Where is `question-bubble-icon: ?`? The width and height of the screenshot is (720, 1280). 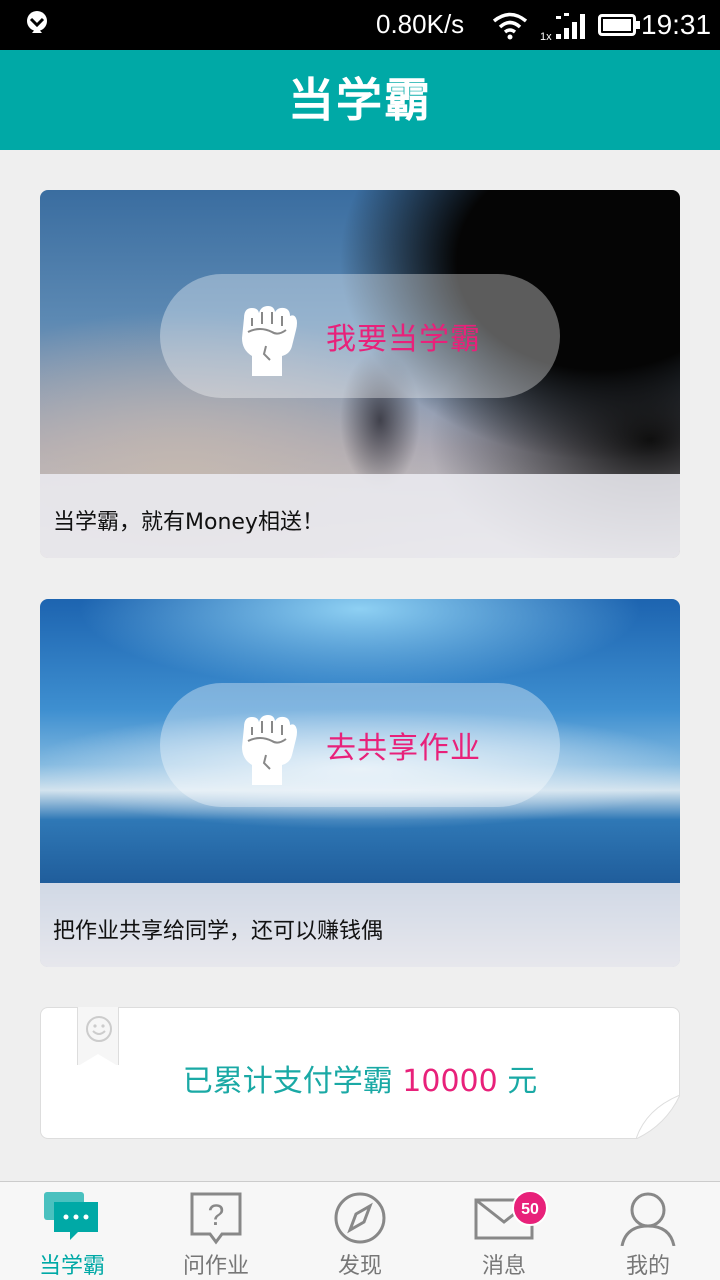
question-bubble-icon: ? is located at coordinates (216, 1218).